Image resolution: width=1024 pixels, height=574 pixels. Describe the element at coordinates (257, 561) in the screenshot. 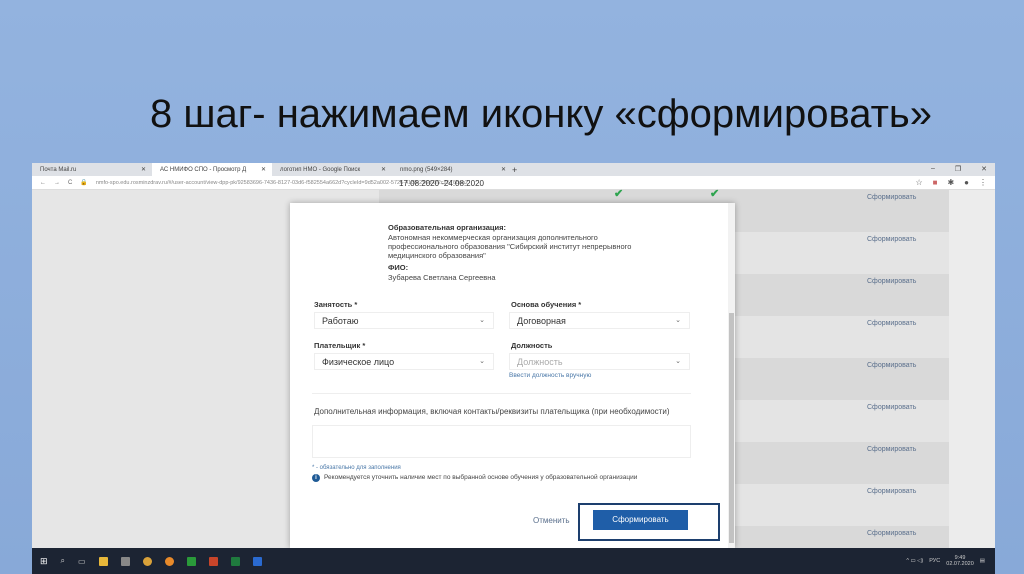

I see `photos-icon` at that location.